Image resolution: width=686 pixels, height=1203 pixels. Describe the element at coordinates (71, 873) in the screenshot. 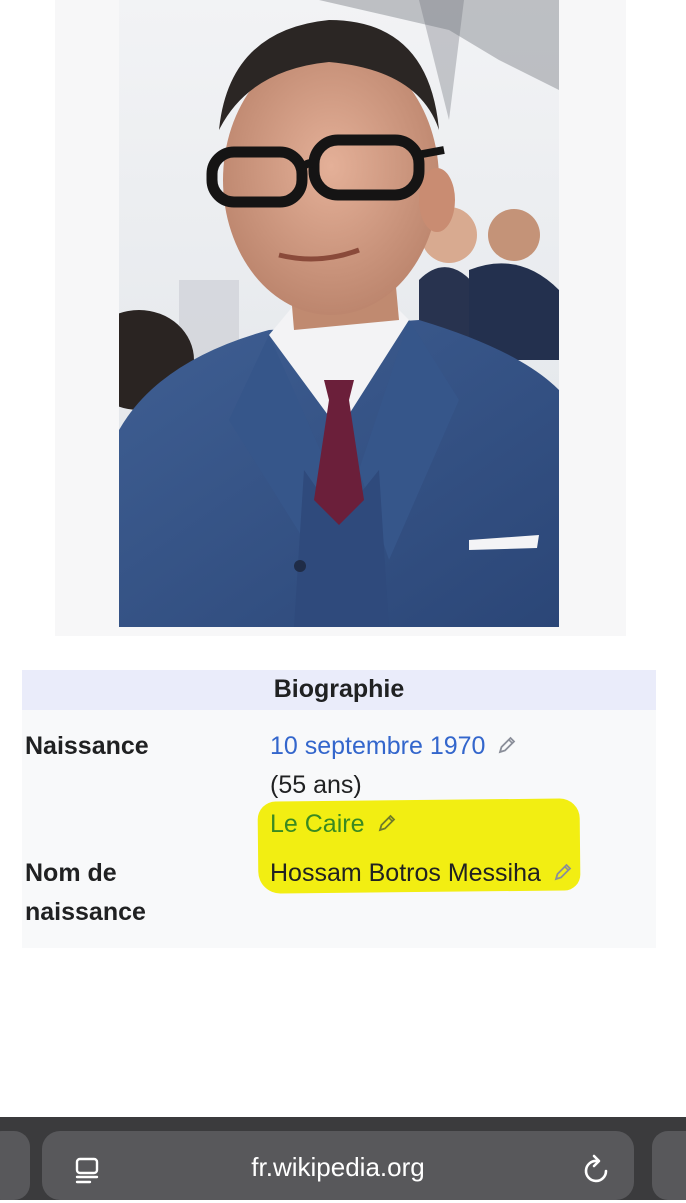

I see `label-nom-de-naissance-line1: Nom de` at that location.